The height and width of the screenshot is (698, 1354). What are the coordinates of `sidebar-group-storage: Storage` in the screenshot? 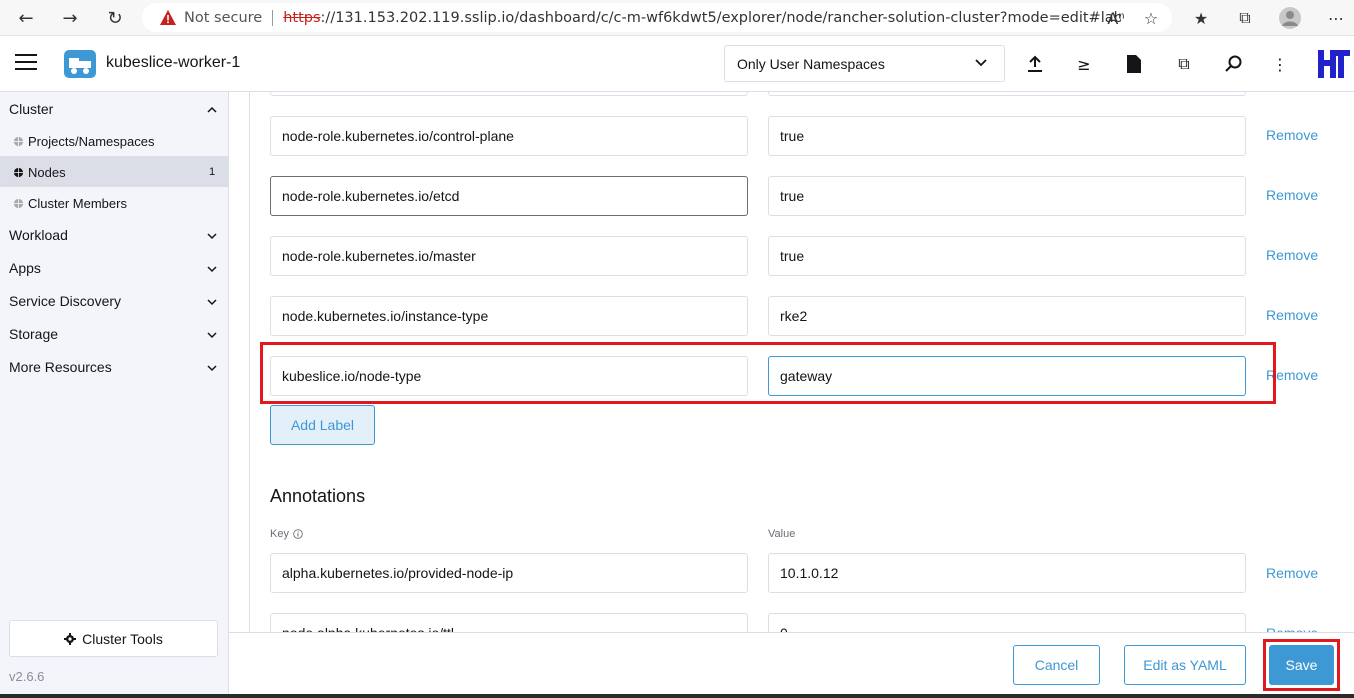 It's located at (33, 334).